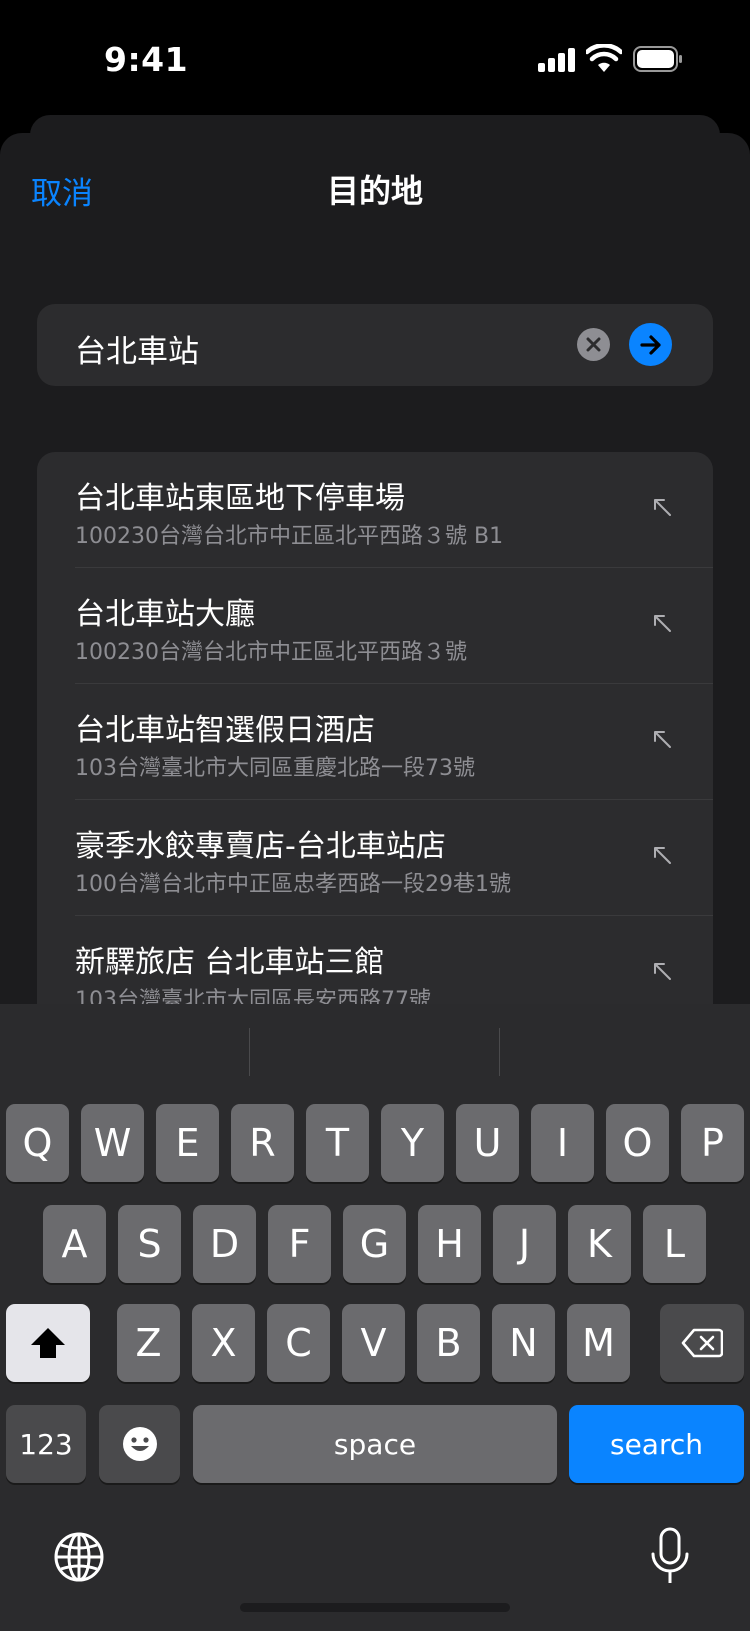  Describe the element at coordinates (223, 1343) in the screenshot. I see `key-x: X` at that location.